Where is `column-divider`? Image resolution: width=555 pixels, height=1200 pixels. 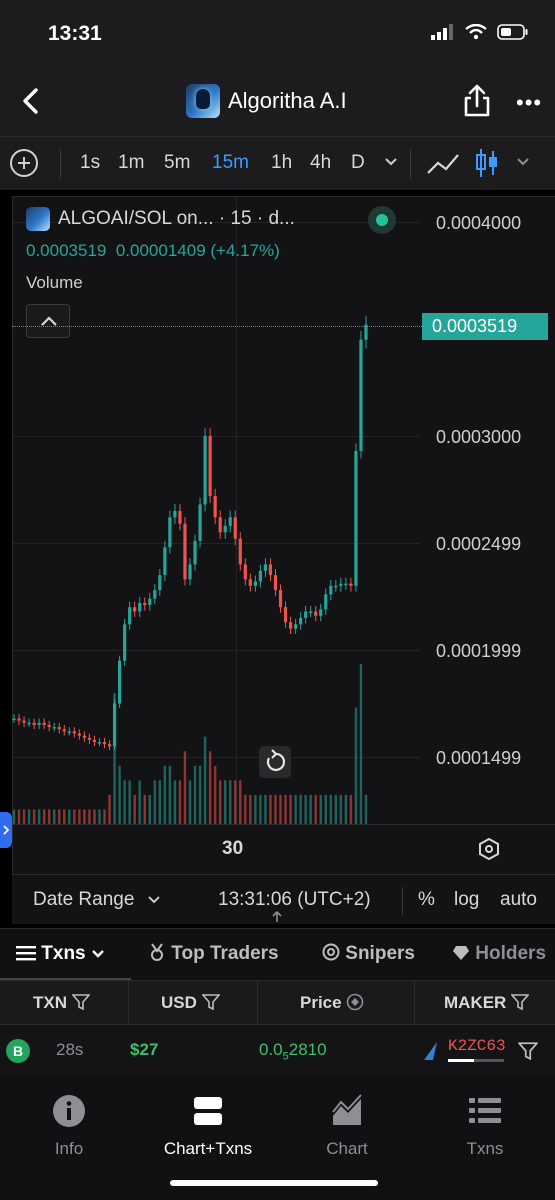 column-divider is located at coordinates (414, 1003).